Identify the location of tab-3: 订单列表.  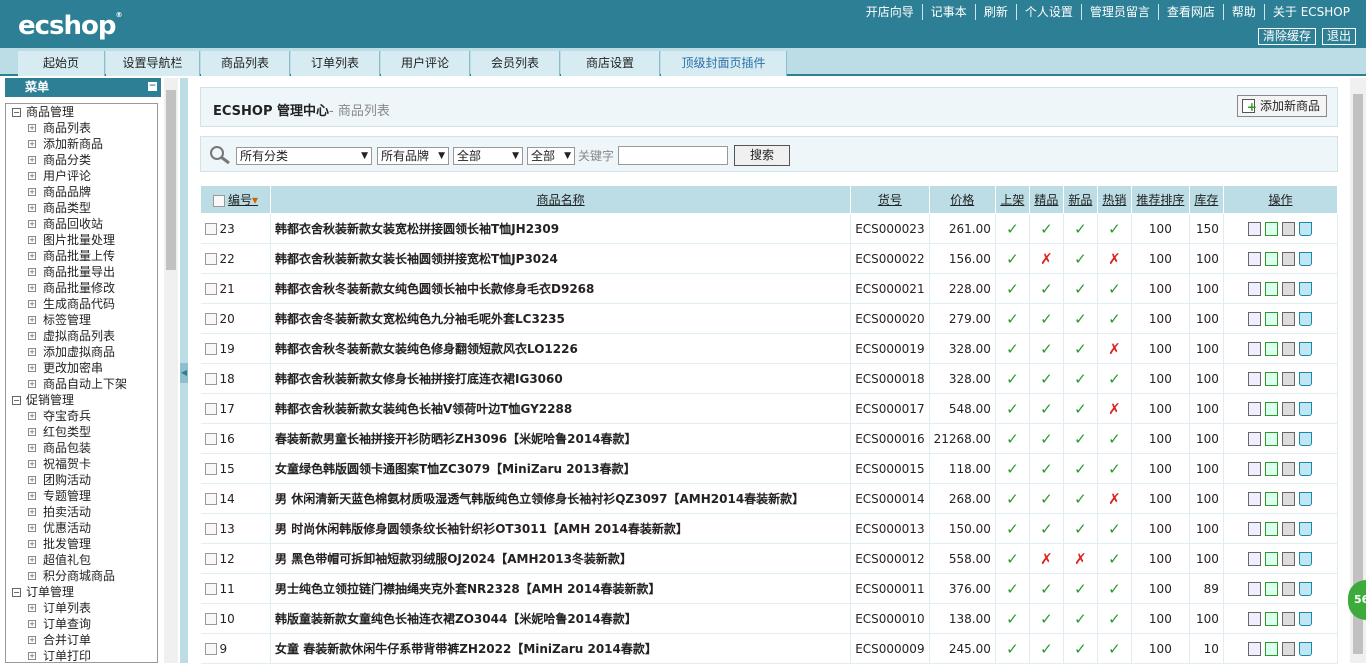
(335, 63).